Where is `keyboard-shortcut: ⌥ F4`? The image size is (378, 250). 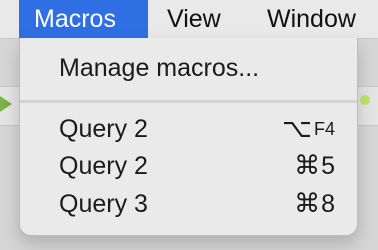 keyboard-shortcut: ⌥ F4 is located at coordinates (308, 129).